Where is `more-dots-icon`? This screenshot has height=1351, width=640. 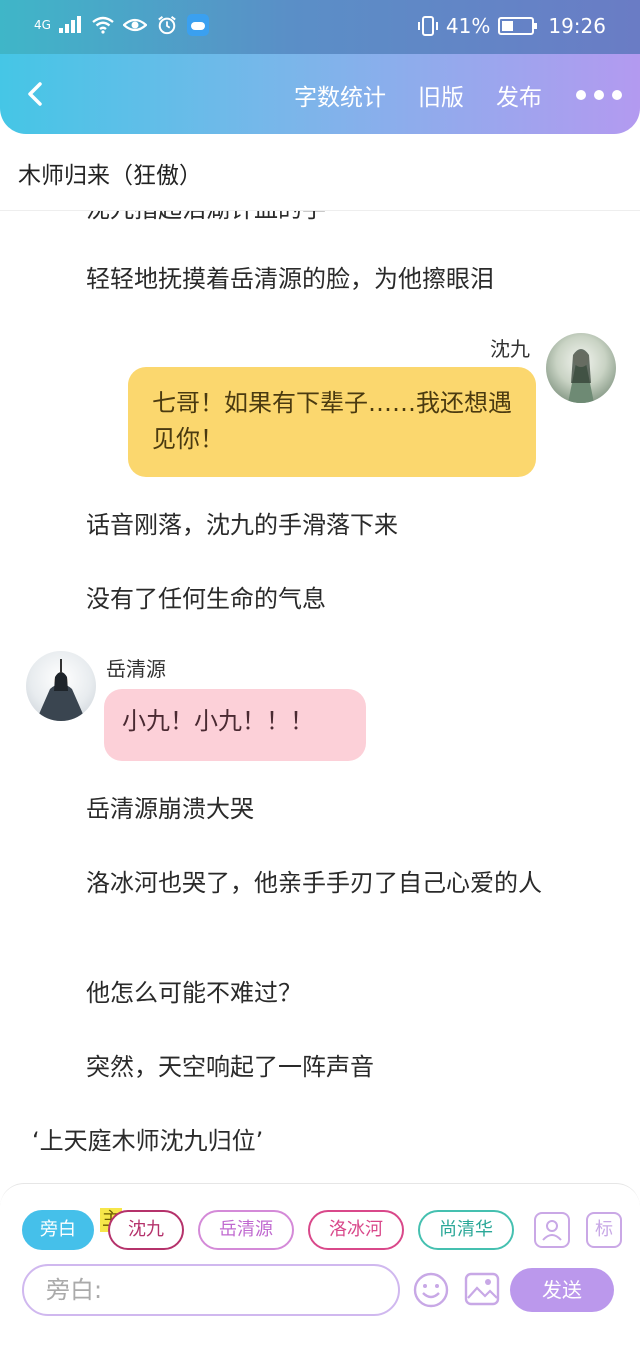
more-dots-icon is located at coordinates (599, 95).